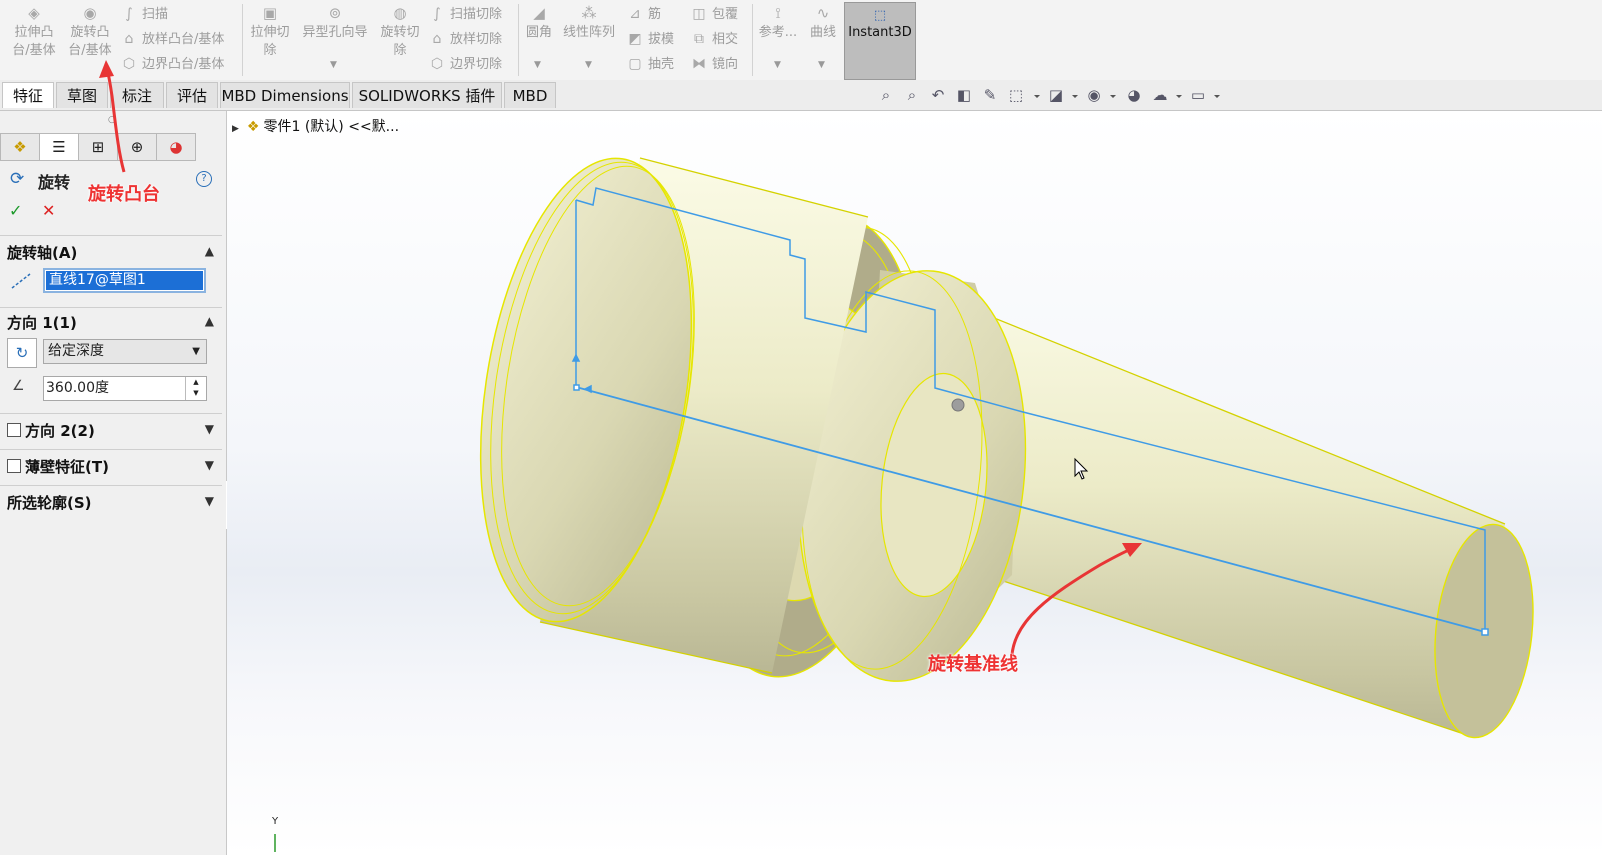 The image size is (1602, 855). What do you see at coordinates (958, 405) in the screenshot?
I see `axis-grip-icon` at bounding box center [958, 405].